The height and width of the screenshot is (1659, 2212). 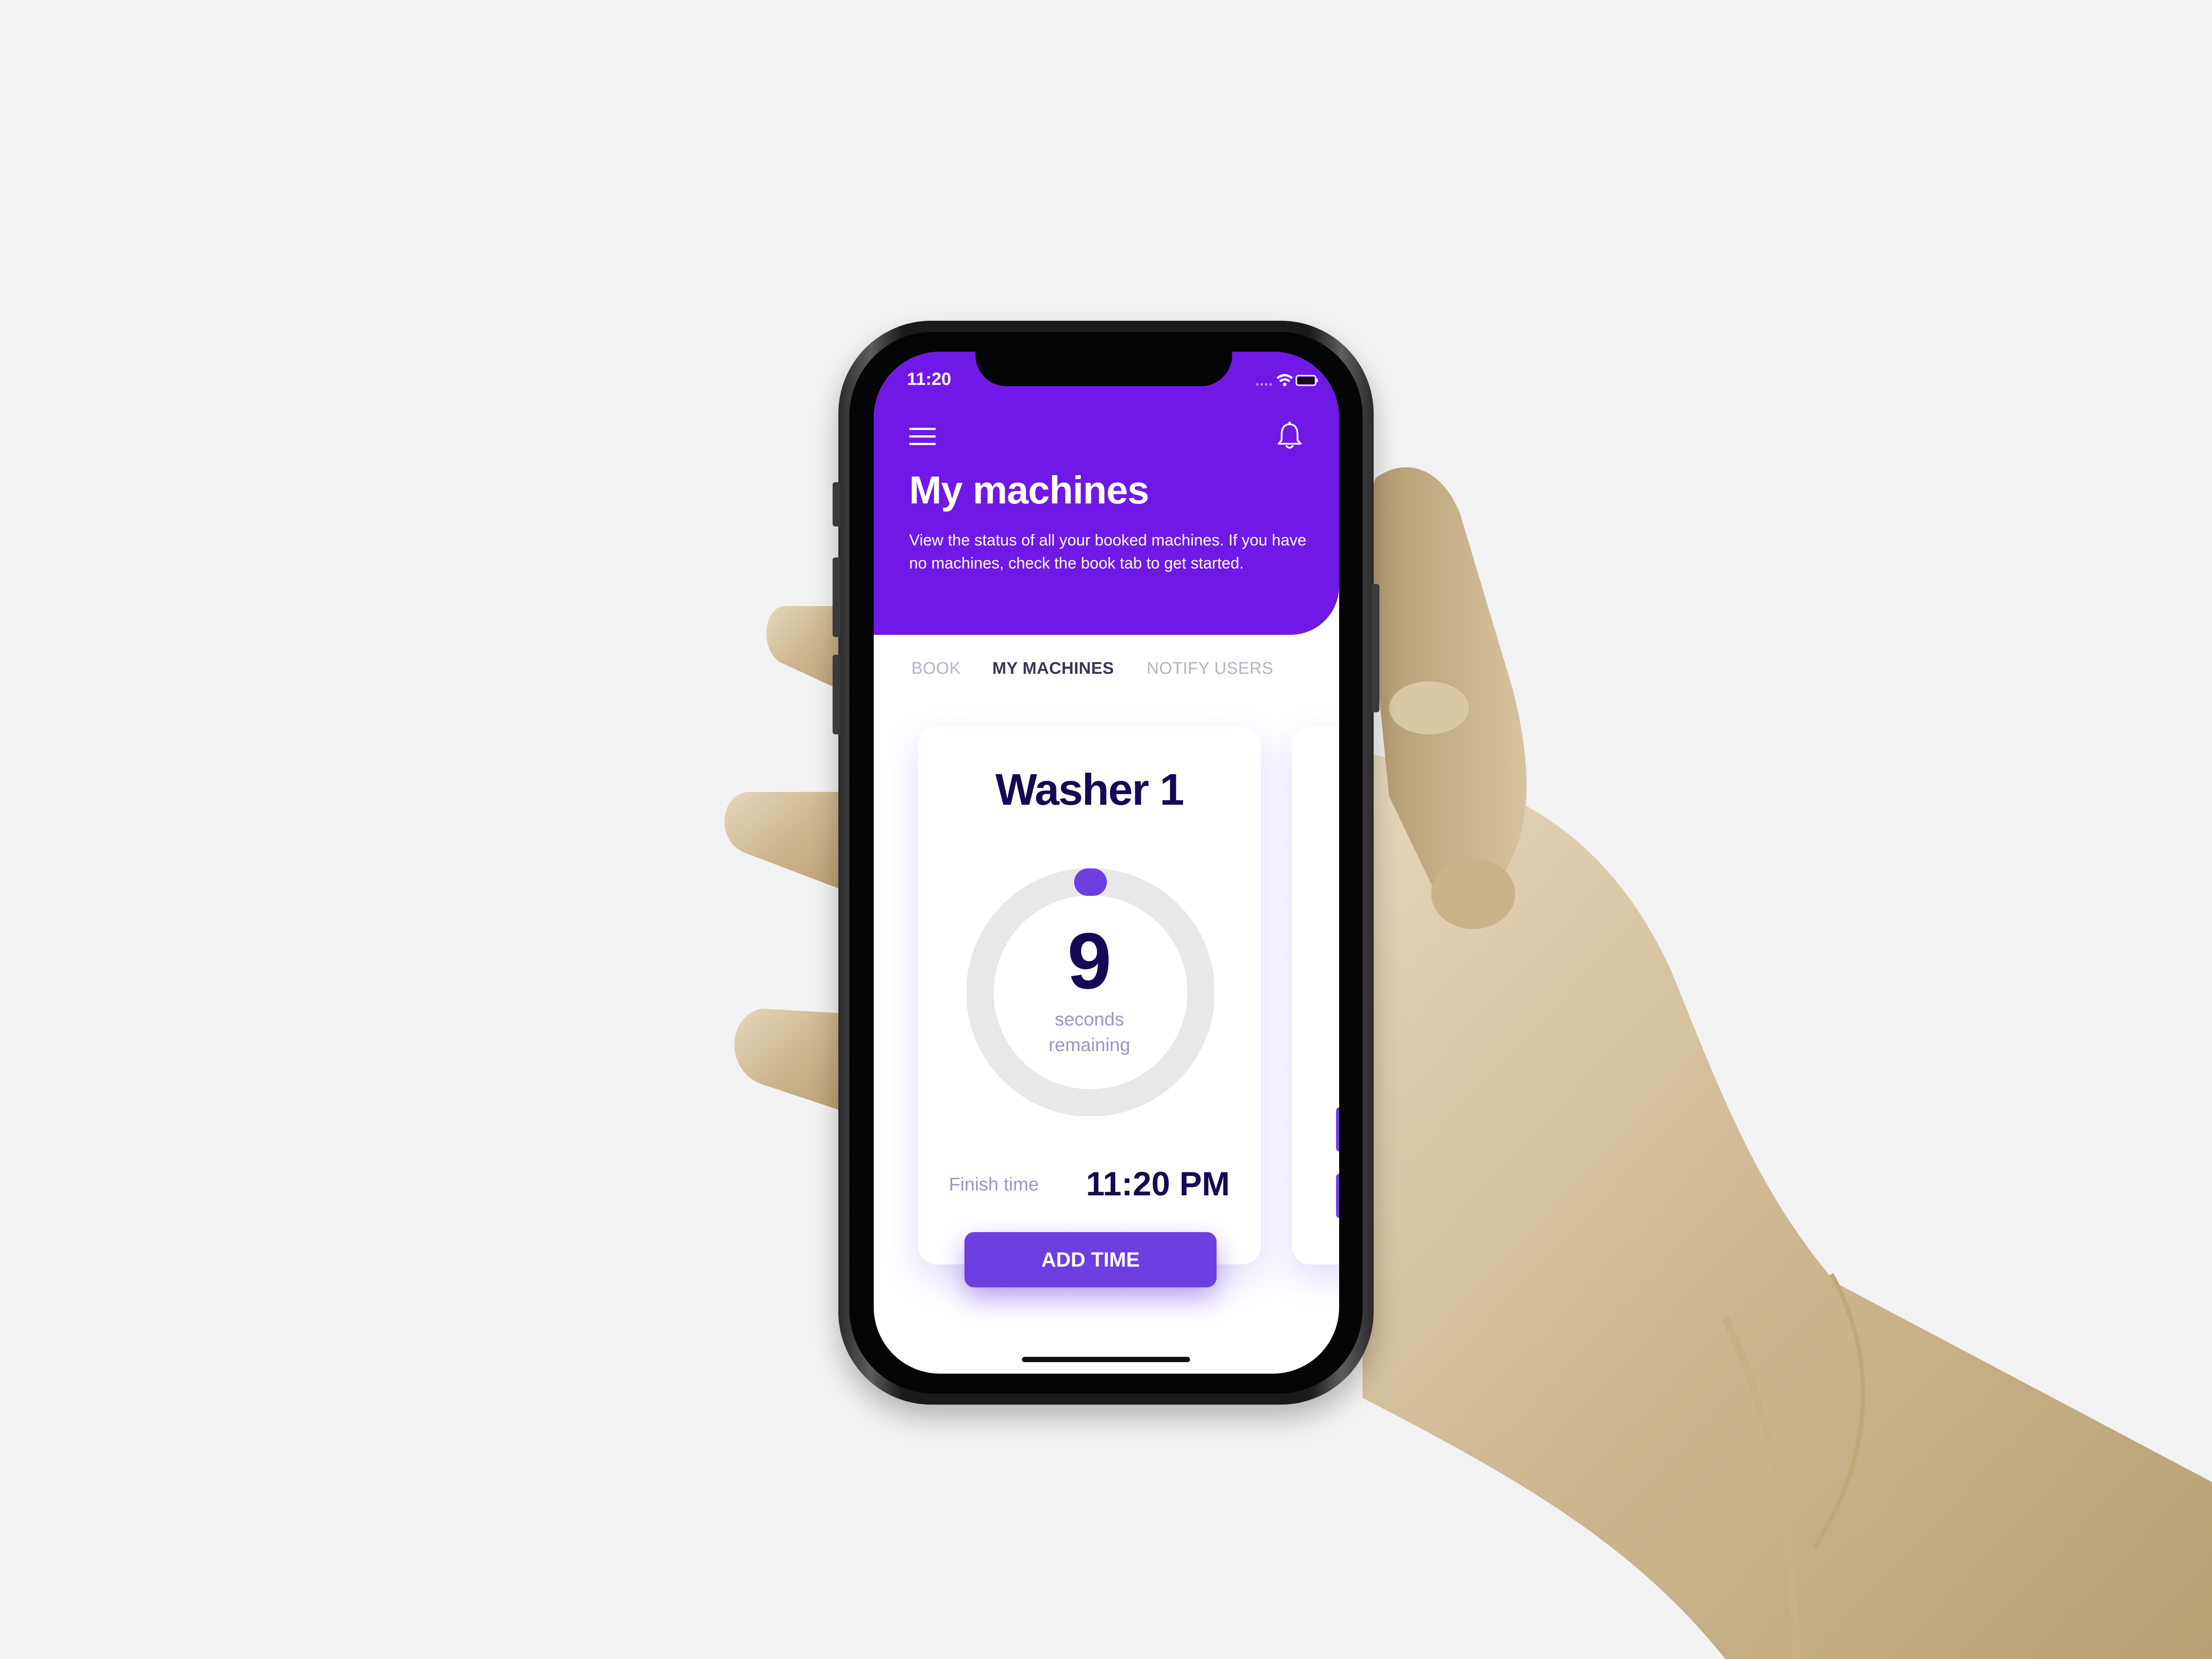 I want to click on home-indicator, so click(x=1106, y=1360).